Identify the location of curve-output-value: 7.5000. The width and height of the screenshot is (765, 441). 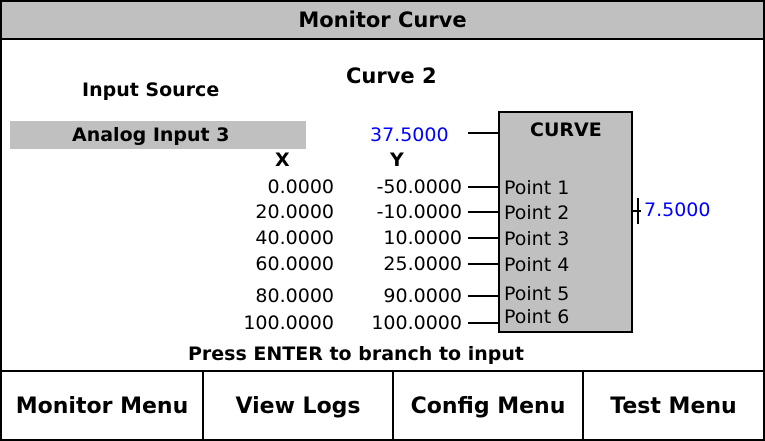
(677, 210).